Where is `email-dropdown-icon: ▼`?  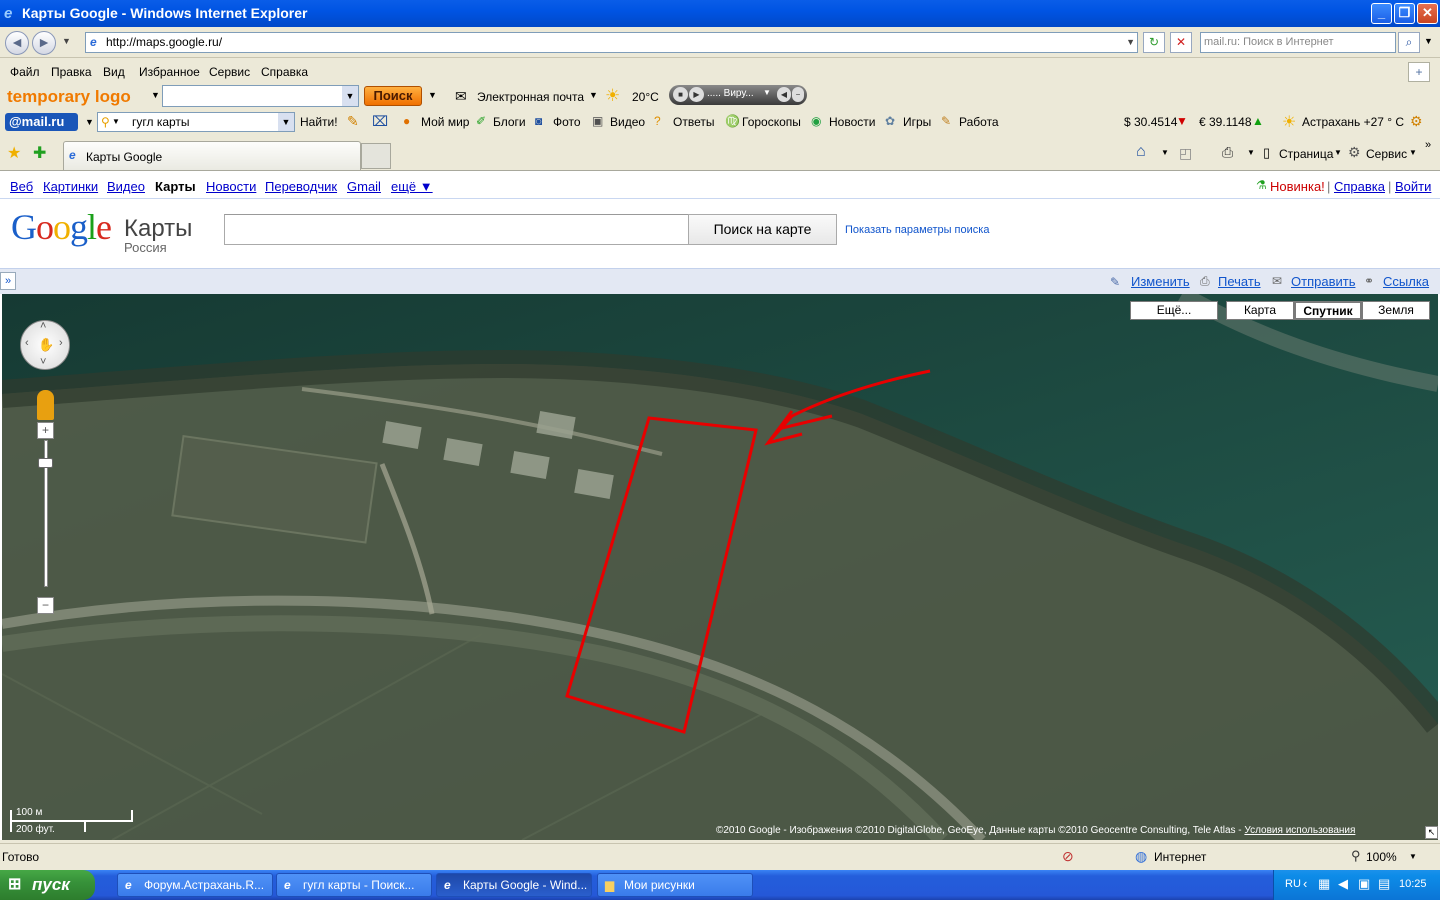
email-dropdown-icon: ▼ is located at coordinates (593, 95).